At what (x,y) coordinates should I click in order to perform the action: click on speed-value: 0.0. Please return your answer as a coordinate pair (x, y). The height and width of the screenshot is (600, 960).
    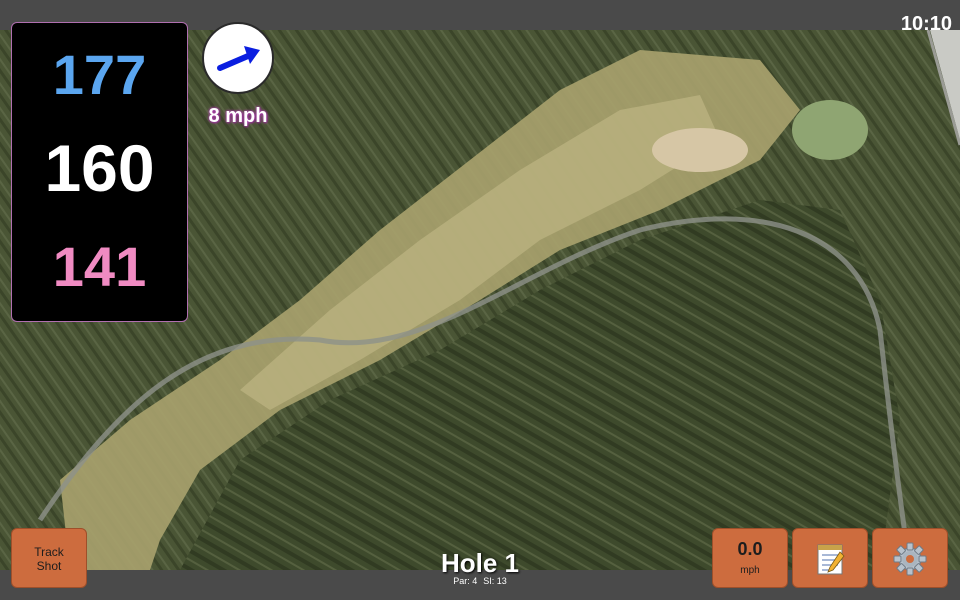
    Looking at the image, I should click on (750, 549).